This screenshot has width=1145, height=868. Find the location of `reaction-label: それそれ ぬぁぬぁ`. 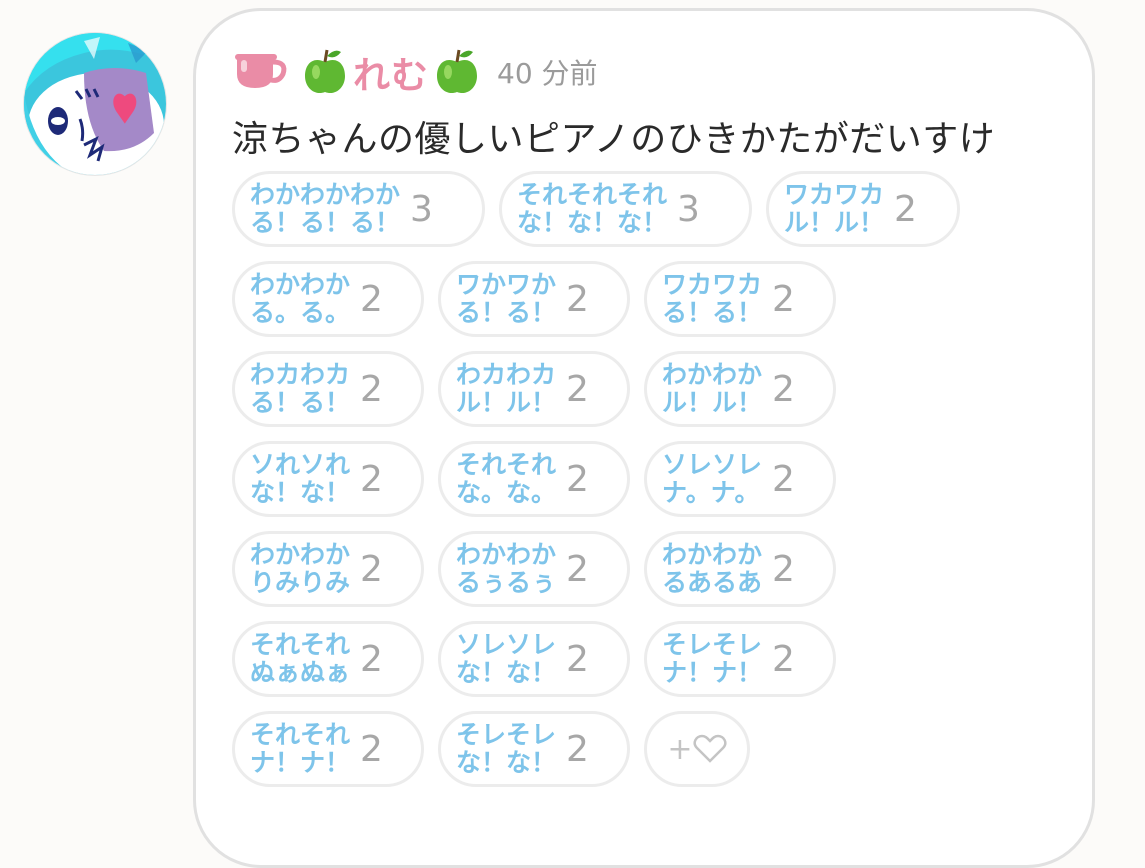

reaction-label: それそれ ぬぁぬぁ is located at coordinates (300, 659).